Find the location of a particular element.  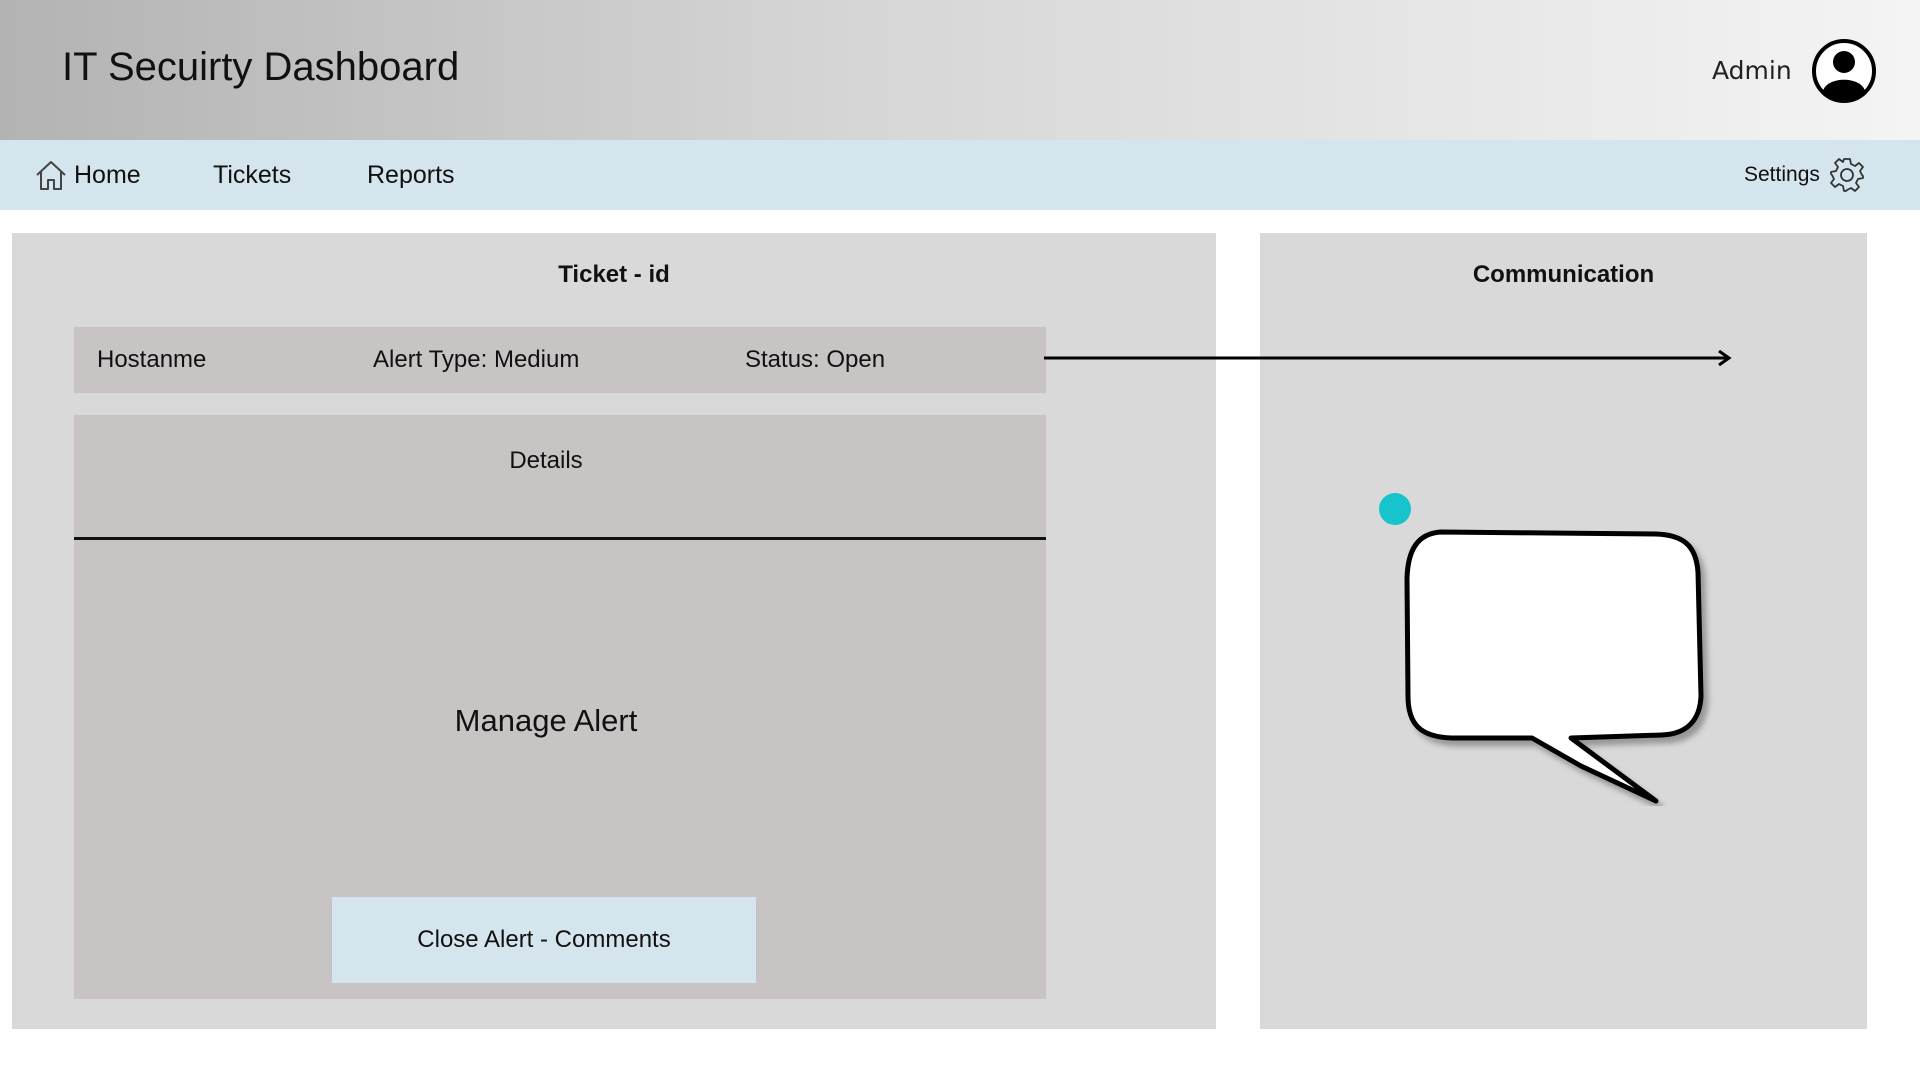

communication-title: Communication is located at coordinates (1563, 274).